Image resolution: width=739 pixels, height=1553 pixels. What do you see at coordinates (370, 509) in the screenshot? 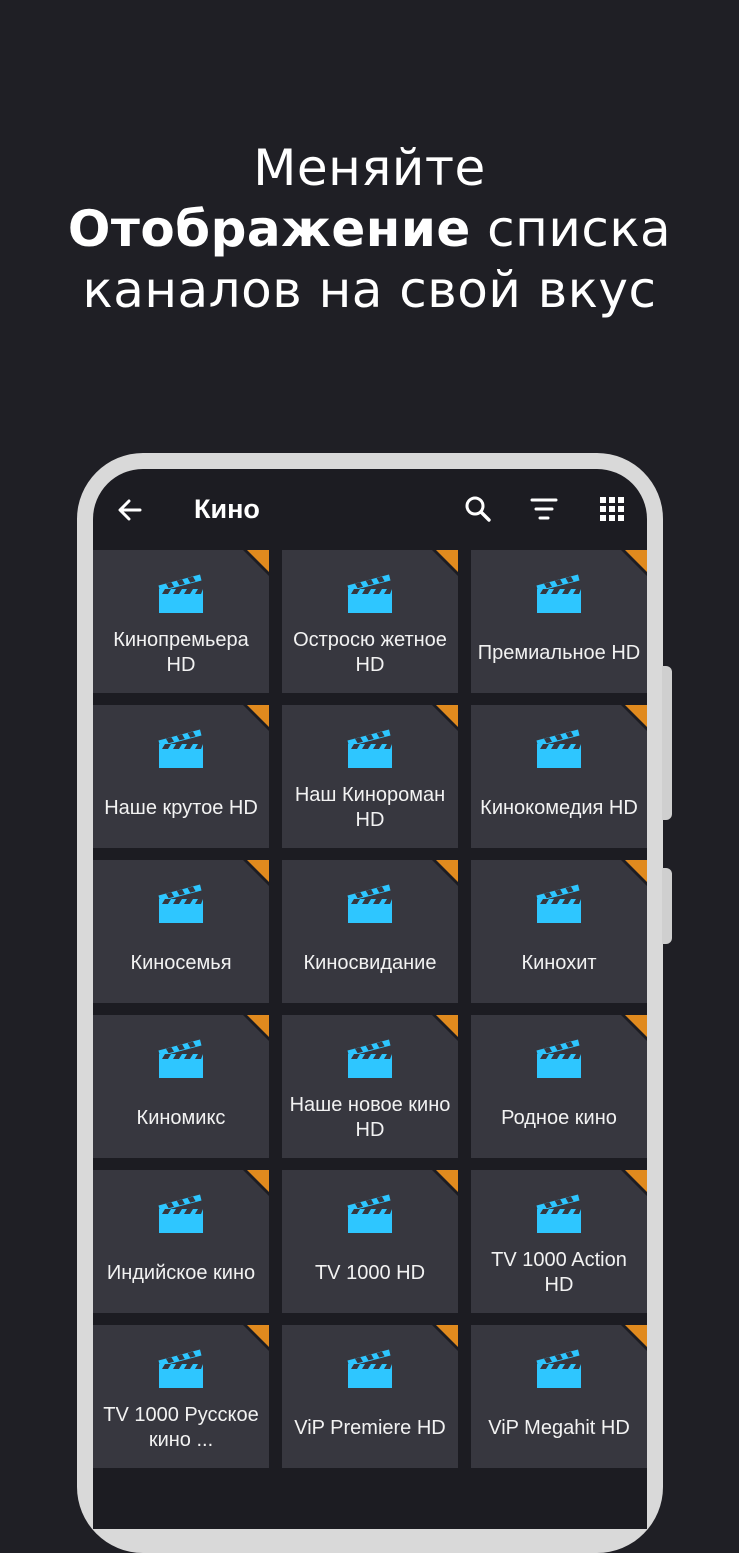
I see `app-bar: Кино` at bounding box center [370, 509].